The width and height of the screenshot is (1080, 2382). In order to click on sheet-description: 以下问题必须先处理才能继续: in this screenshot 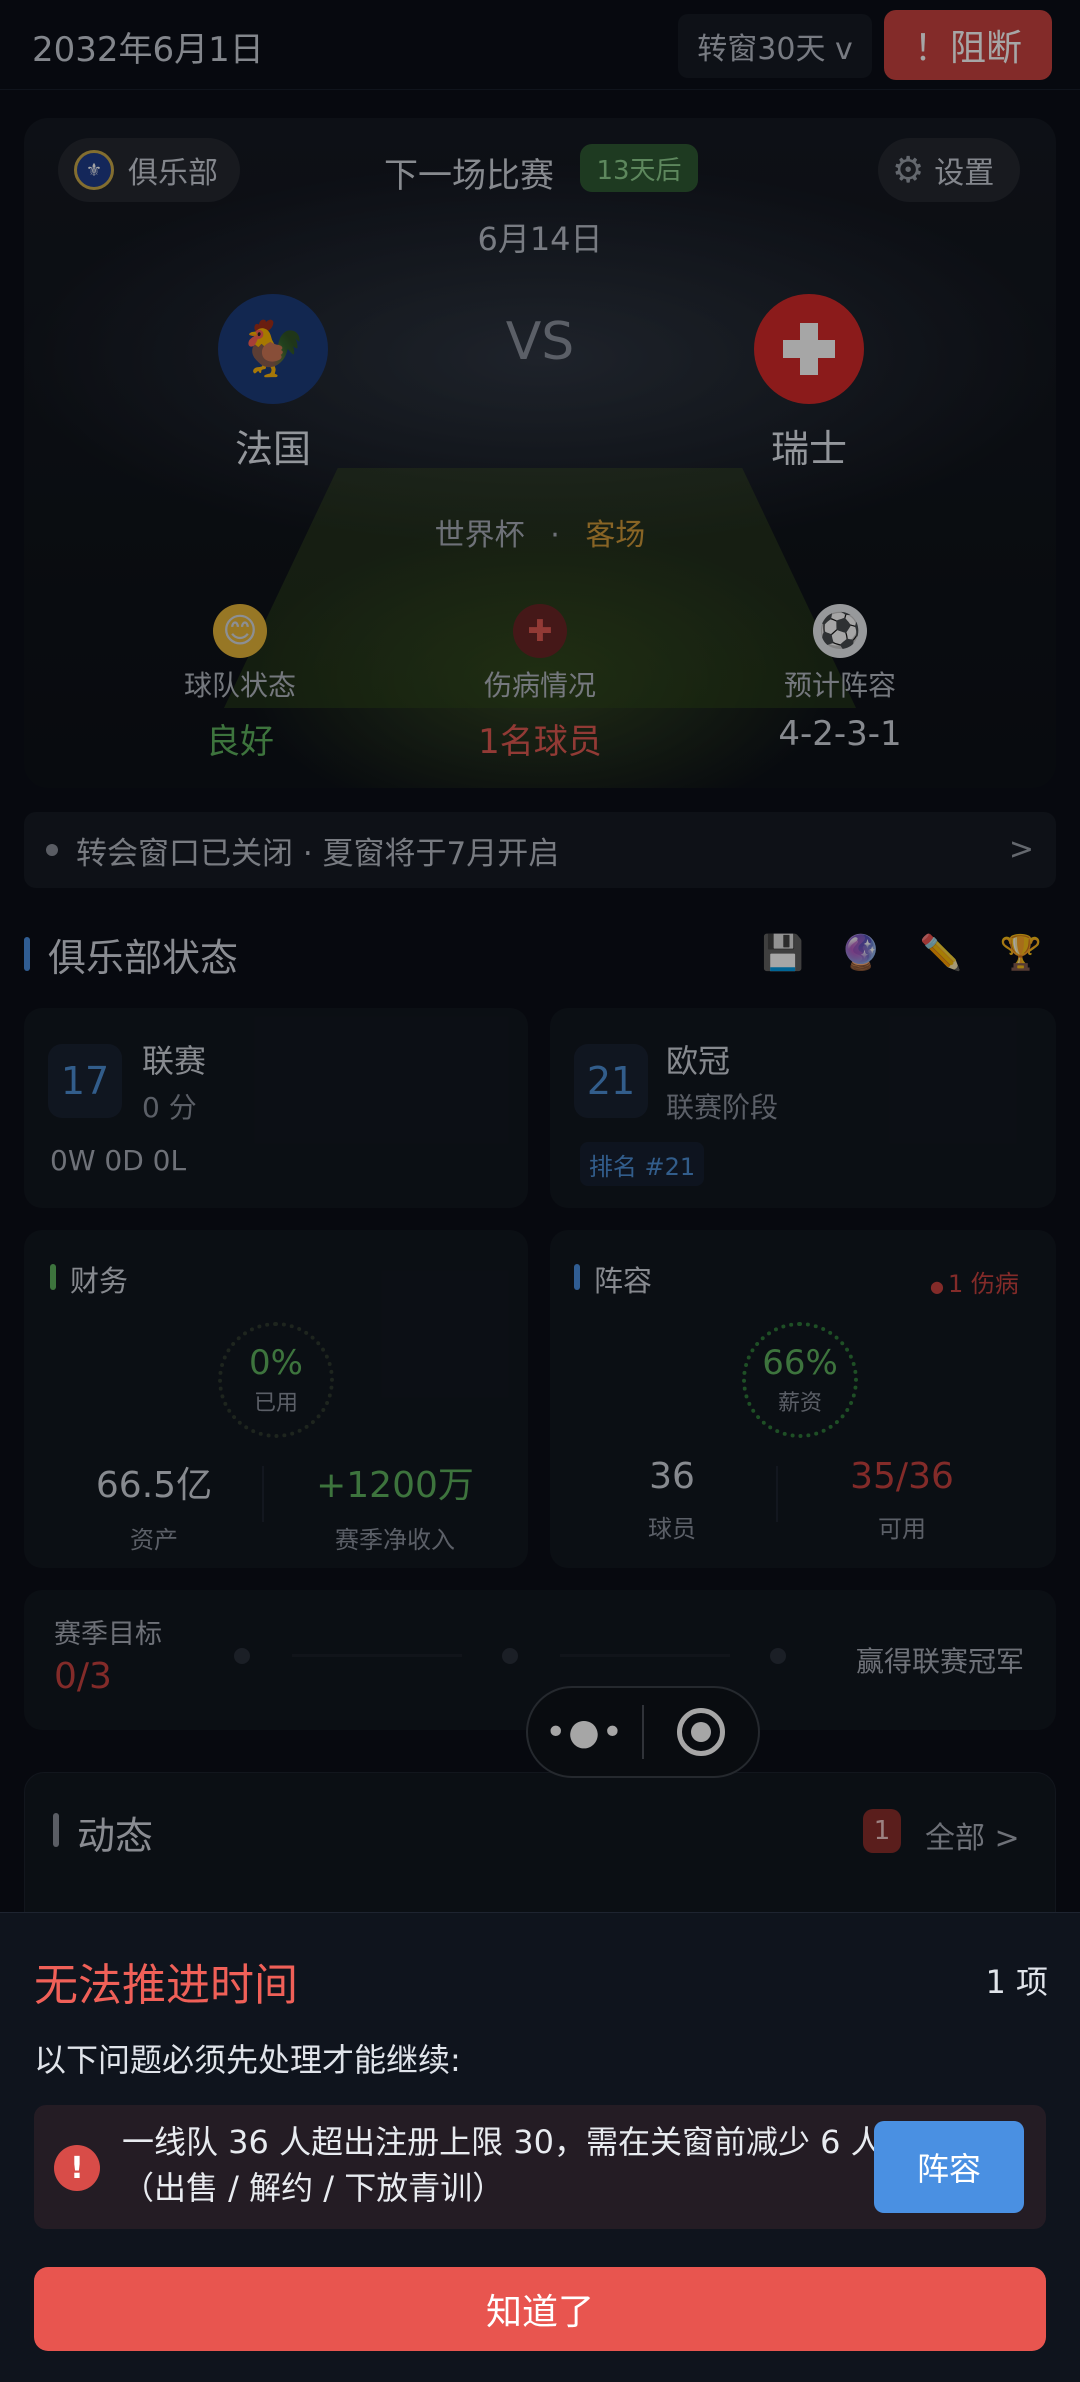, I will do `click(247, 2060)`.